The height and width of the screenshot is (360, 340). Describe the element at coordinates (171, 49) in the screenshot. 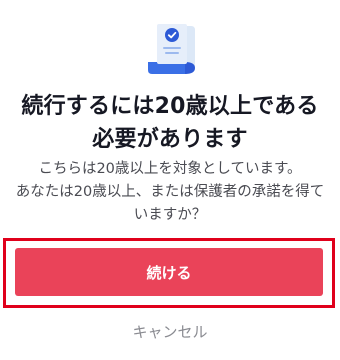

I see `verified-certificate-icon` at that location.